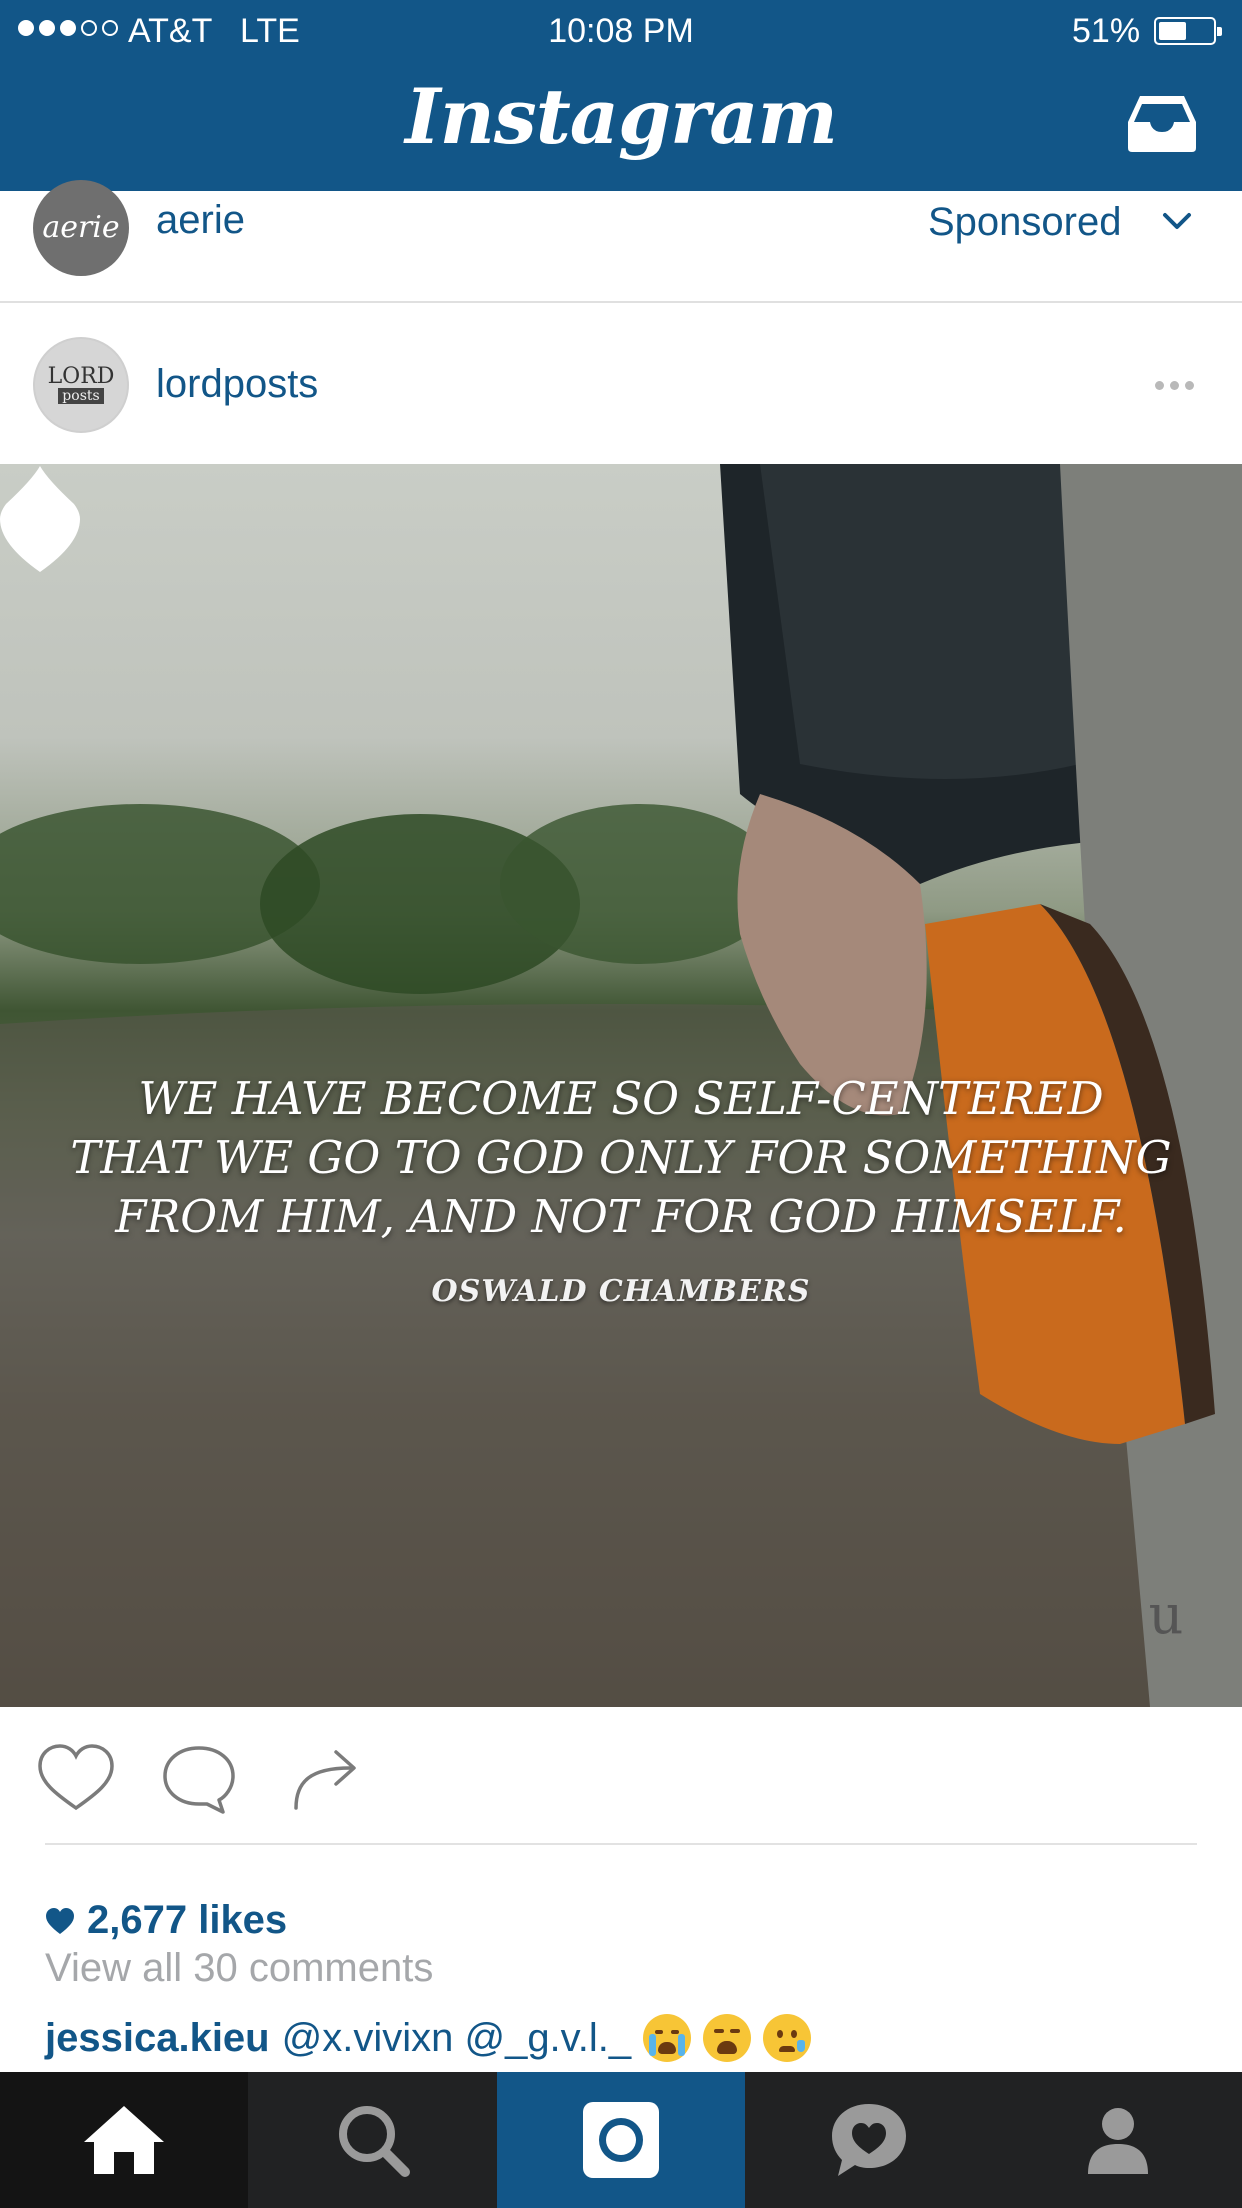 The image size is (1242, 2208). I want to click on divider, so click(621, 1844).